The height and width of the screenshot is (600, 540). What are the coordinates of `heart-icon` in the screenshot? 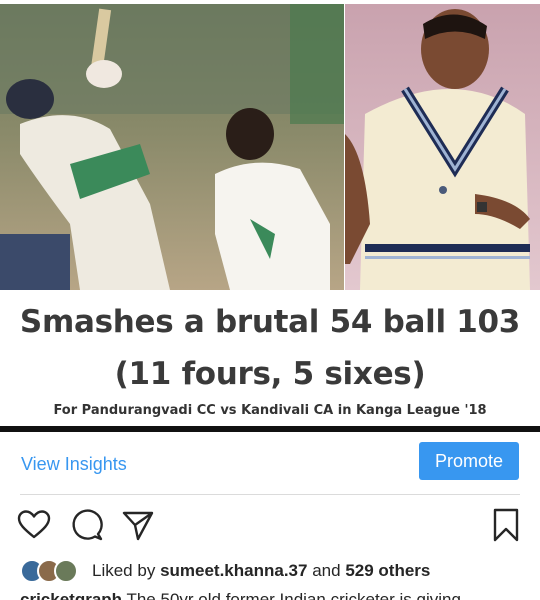 It's located at (34, 525).